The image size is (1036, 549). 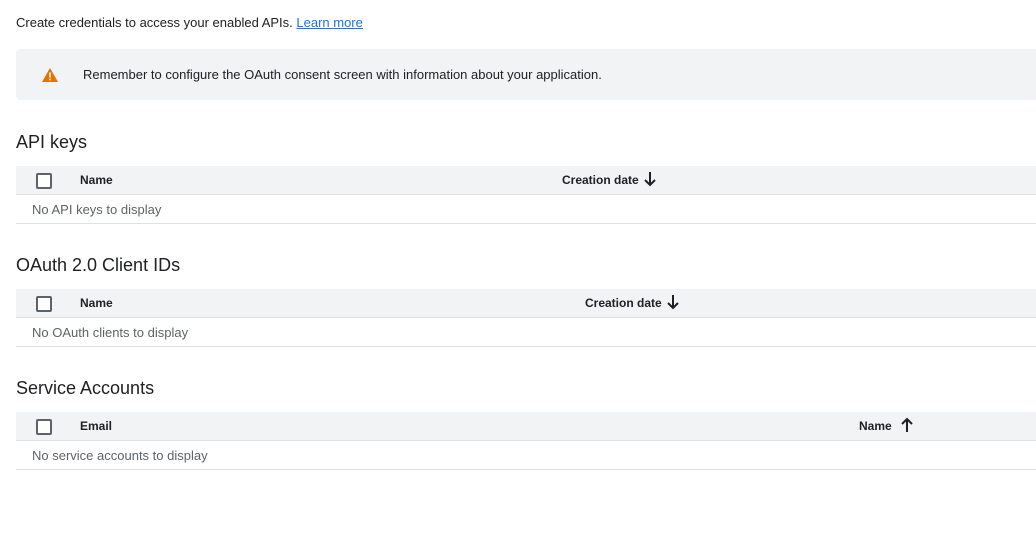 What do you see at coordinates (85, 388) in the screenshot?
I see `service-accounts-title: Service Accounts` at bounding box center [85, 388].